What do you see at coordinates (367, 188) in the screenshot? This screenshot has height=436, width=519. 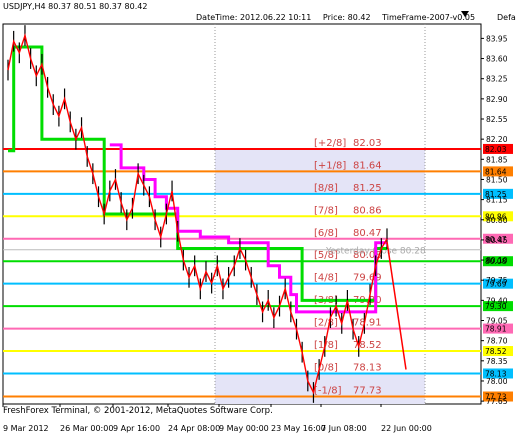 I see `level-value-2: 81.25` at bounding box center [367, 188].